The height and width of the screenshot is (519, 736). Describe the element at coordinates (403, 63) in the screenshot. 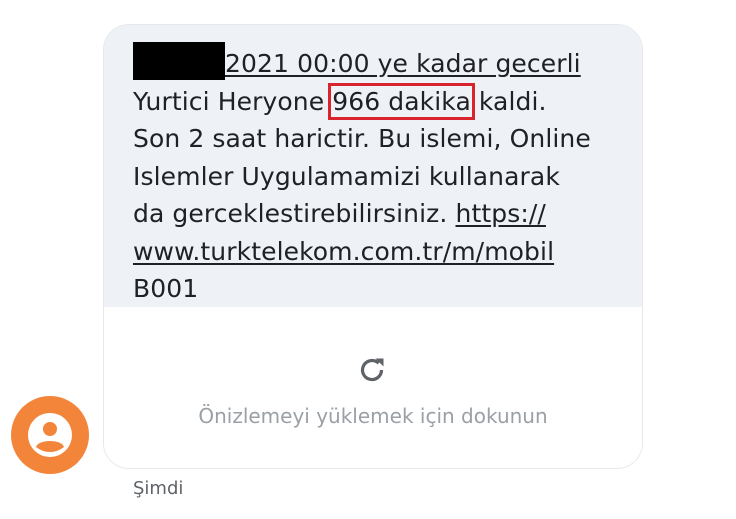

I see `date-link: 2021 00:00 ye kadar gecerli` at that location.